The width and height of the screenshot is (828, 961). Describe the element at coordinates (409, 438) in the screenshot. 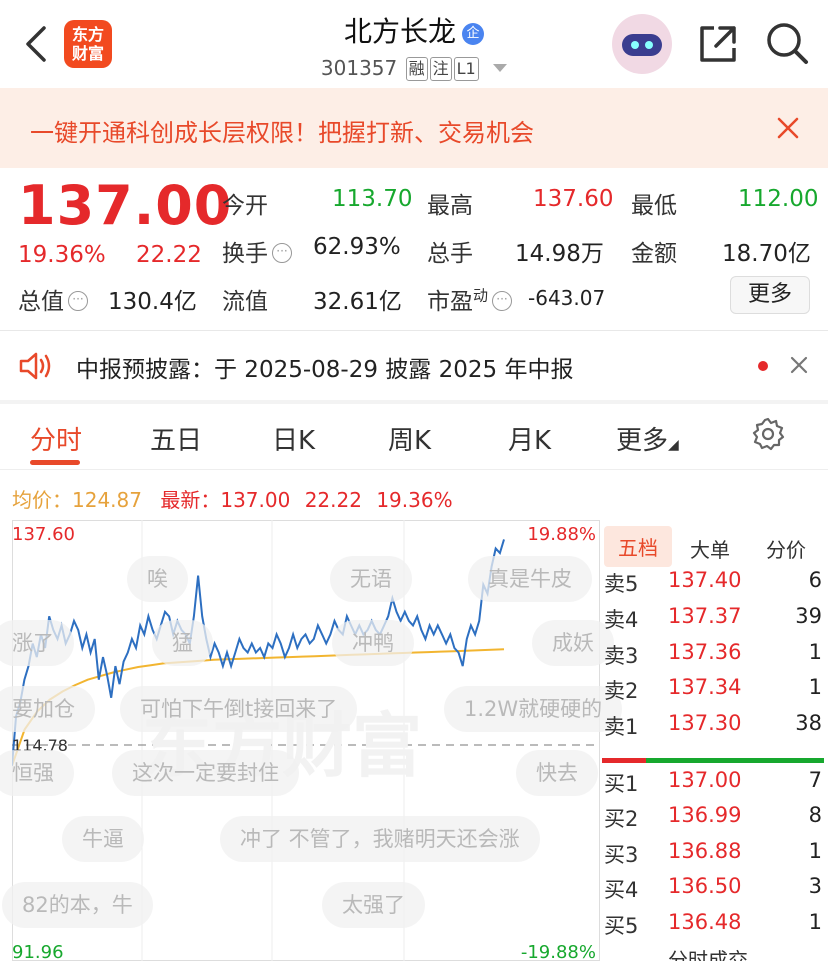

I see `tab-weekly-k: 周K` at that location.